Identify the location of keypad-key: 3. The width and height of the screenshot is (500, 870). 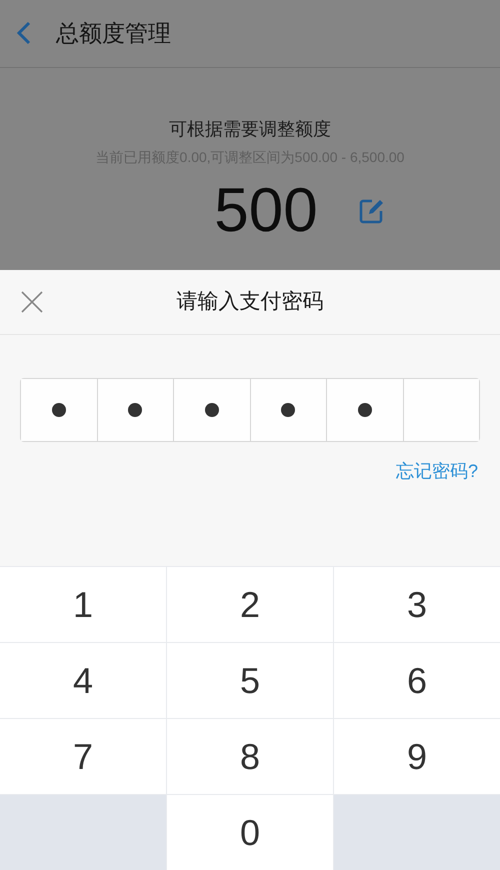
(417, 604).